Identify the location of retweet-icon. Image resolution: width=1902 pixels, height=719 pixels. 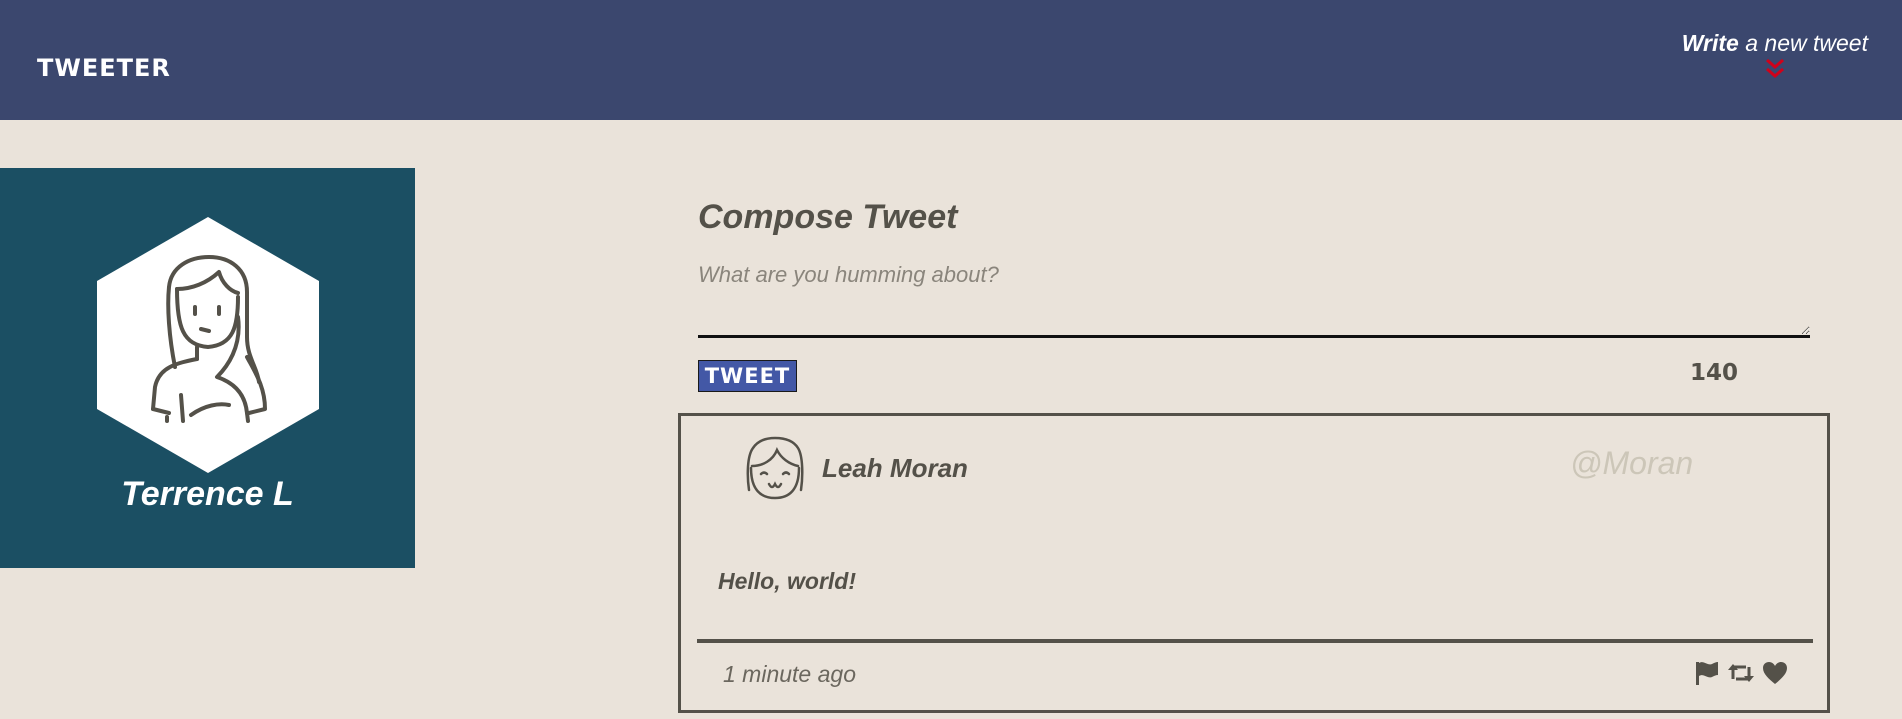
(1741, 673).